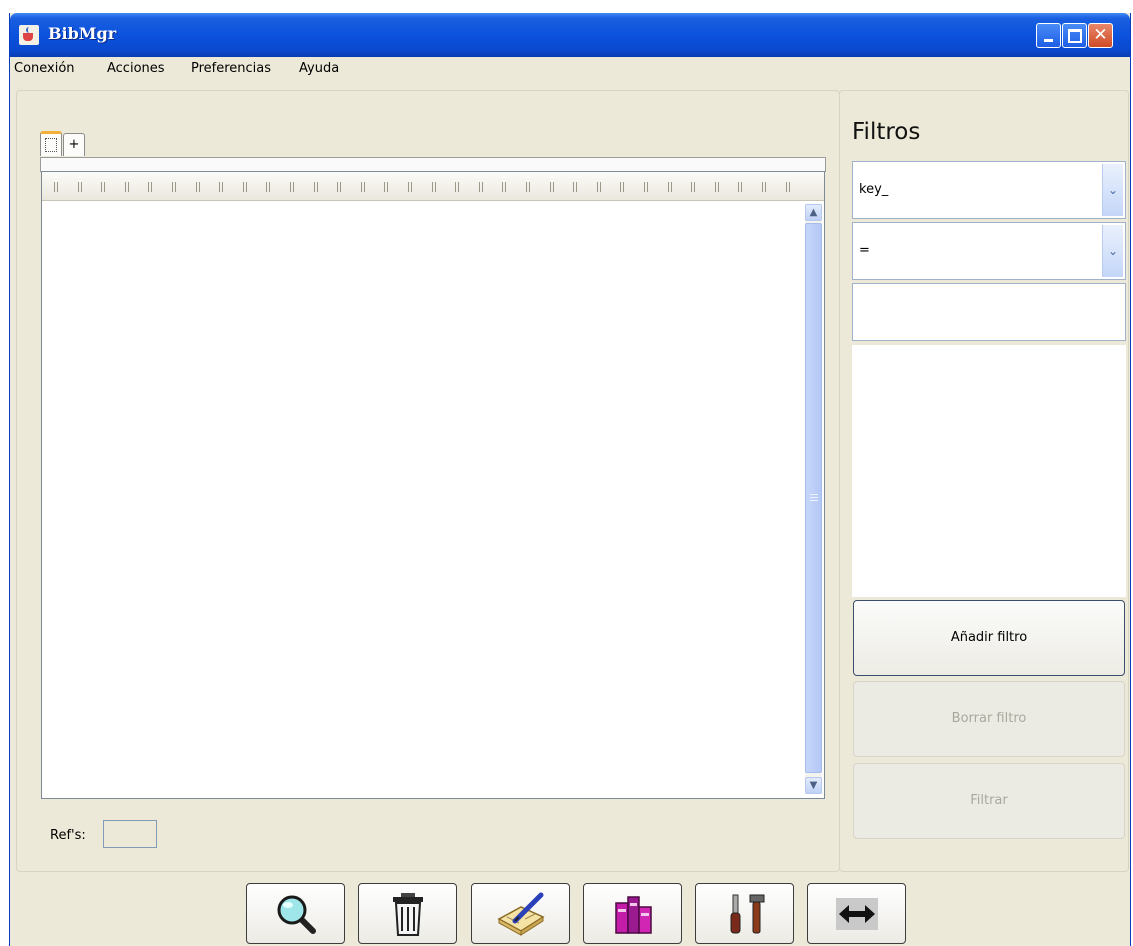 This screenshot has height=946, width=1133. Describe the element at coordinates (231, 68) in the screenshot. I see `menu-preferencias: Preferencias` at that location.